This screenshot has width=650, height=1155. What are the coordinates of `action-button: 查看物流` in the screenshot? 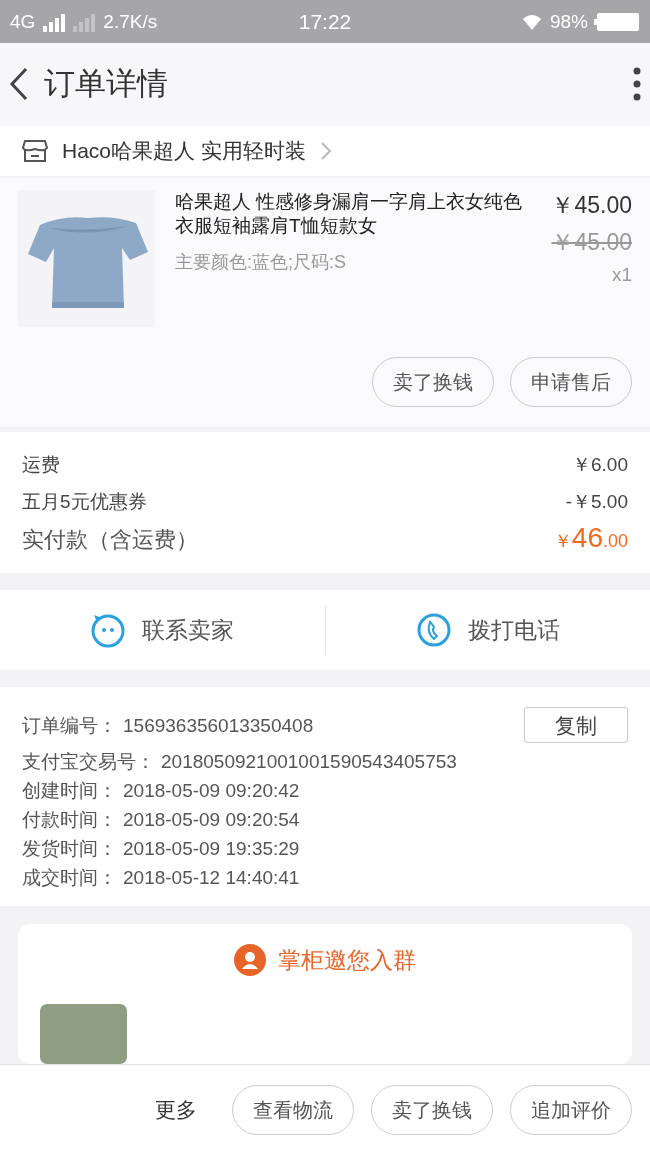 It's located at (293, 1110).